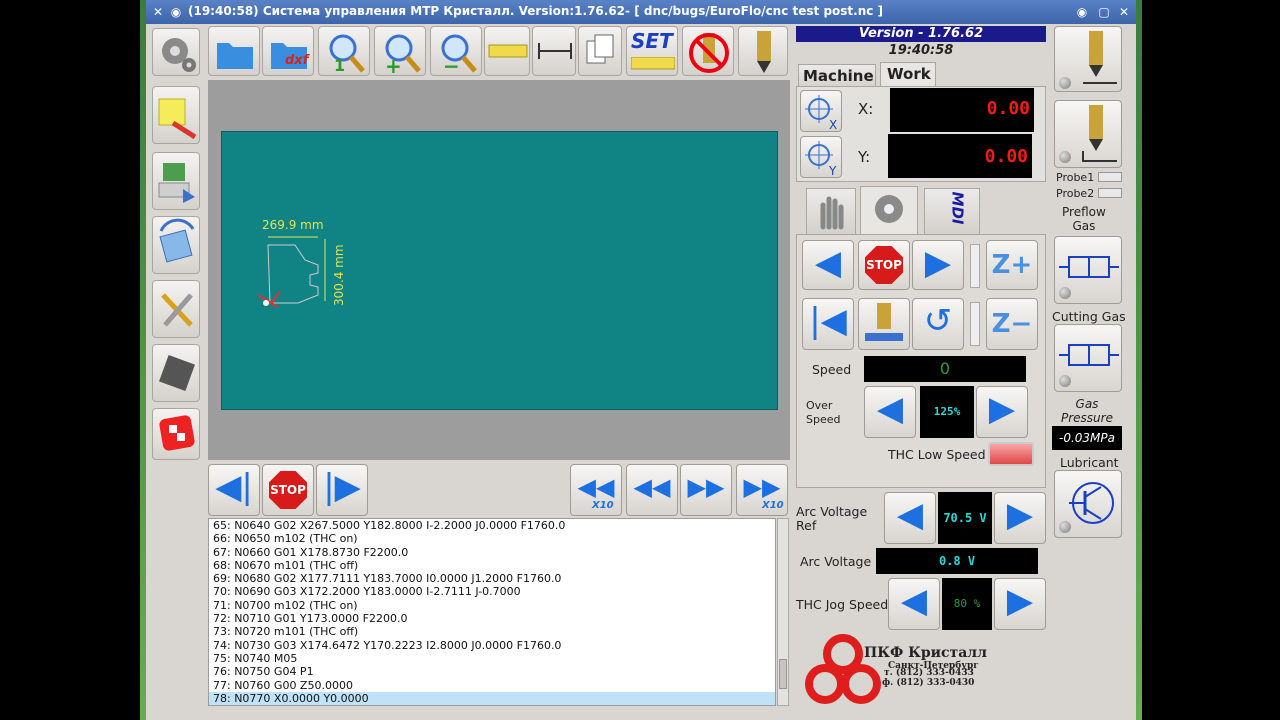 The height and width of the screenshot is (720, 1280). I want to click on jog-left-button: ◀, so click(828, 265).